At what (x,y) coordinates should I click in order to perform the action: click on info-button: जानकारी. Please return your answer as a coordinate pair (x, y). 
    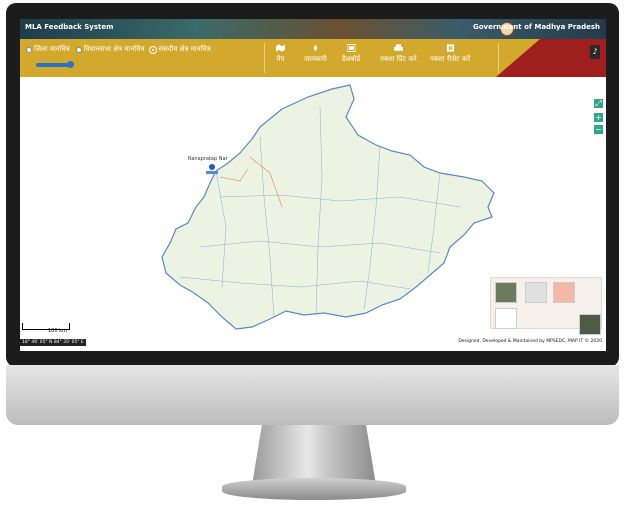
    Looking at the image, I should click on (315, 59).